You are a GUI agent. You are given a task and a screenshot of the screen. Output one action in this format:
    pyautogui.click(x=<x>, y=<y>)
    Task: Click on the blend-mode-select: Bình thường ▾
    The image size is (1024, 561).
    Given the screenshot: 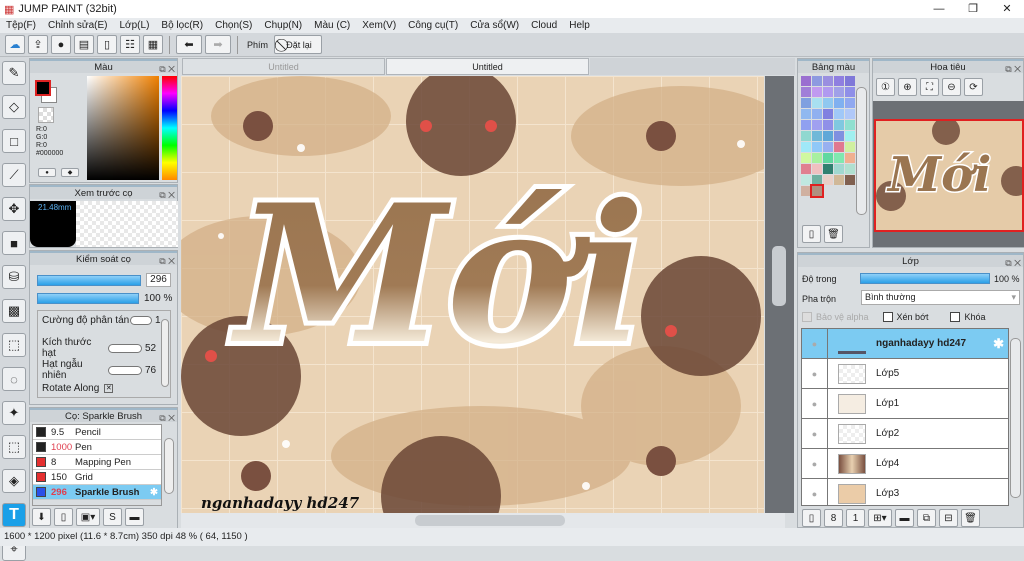 What is the action you would take?
    pyautogui.click(x=940, y=297)
    